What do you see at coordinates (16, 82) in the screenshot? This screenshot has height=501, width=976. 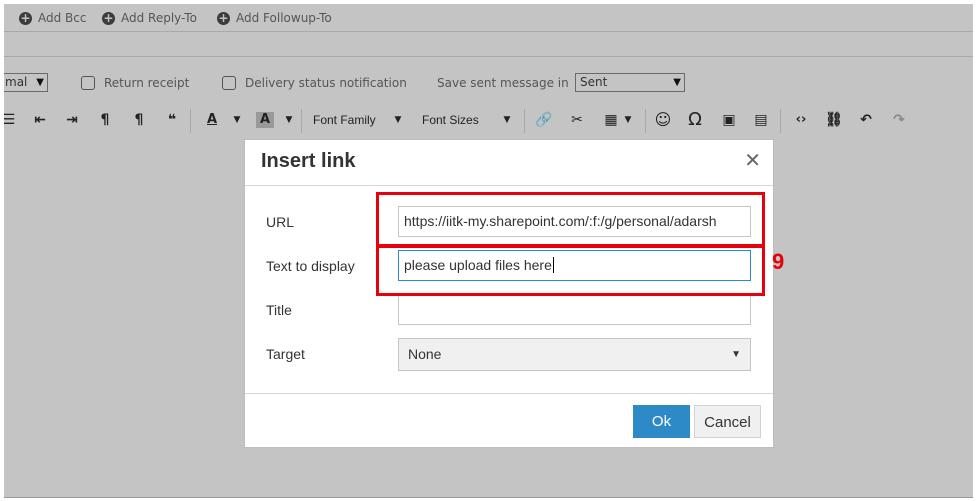 I see `priority-select-value: mal` at bounding box center [16, 82].